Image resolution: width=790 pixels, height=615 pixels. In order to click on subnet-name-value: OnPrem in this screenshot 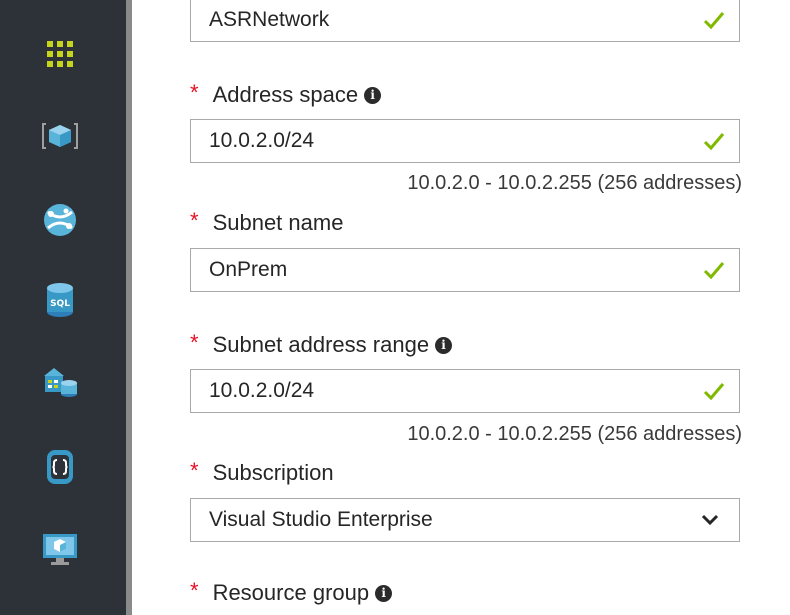, I will do `click(248, 269)`.